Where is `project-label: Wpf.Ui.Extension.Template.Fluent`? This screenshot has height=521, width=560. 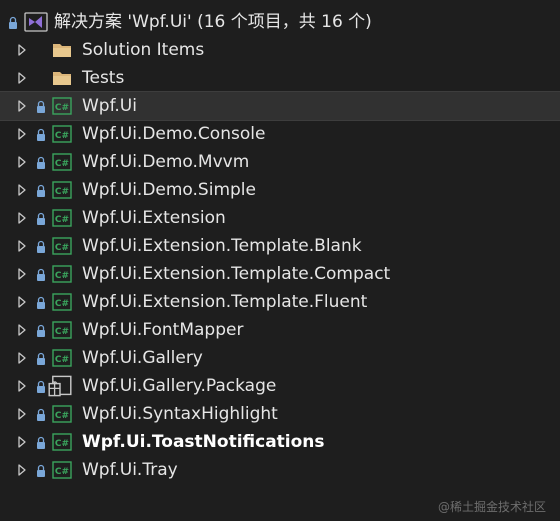 project-label: Wpf.Ui.Extension.Template.Fluent is located at coordinates (225, 302).